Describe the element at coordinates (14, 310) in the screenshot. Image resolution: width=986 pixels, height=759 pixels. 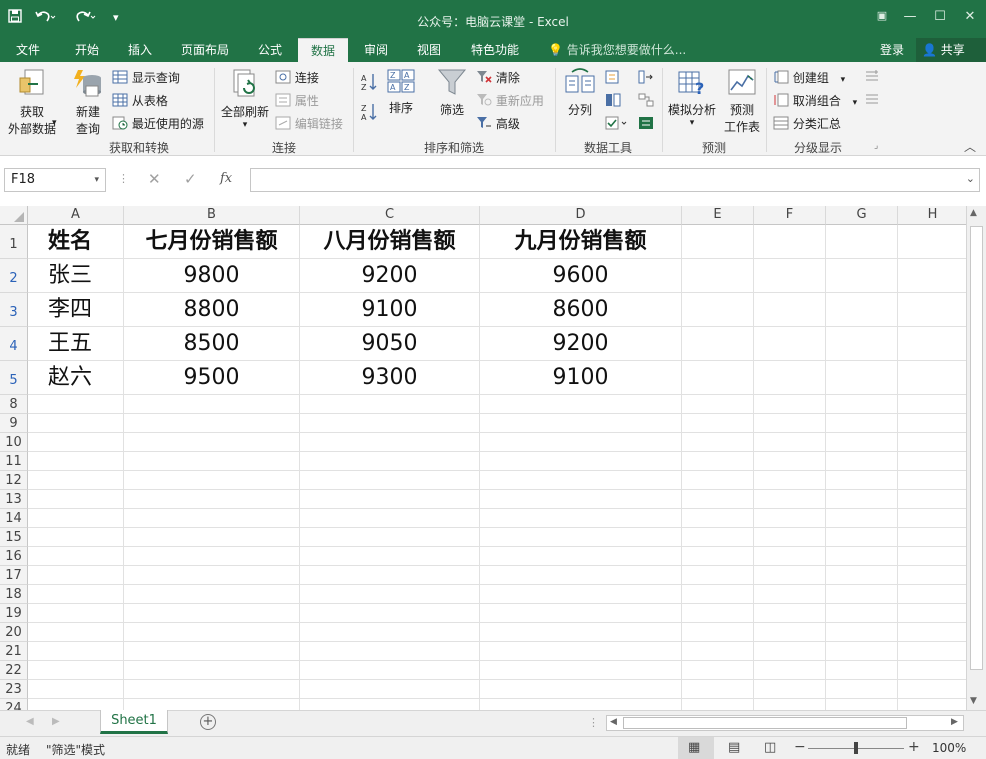
I see `row-header: 3` at that location.